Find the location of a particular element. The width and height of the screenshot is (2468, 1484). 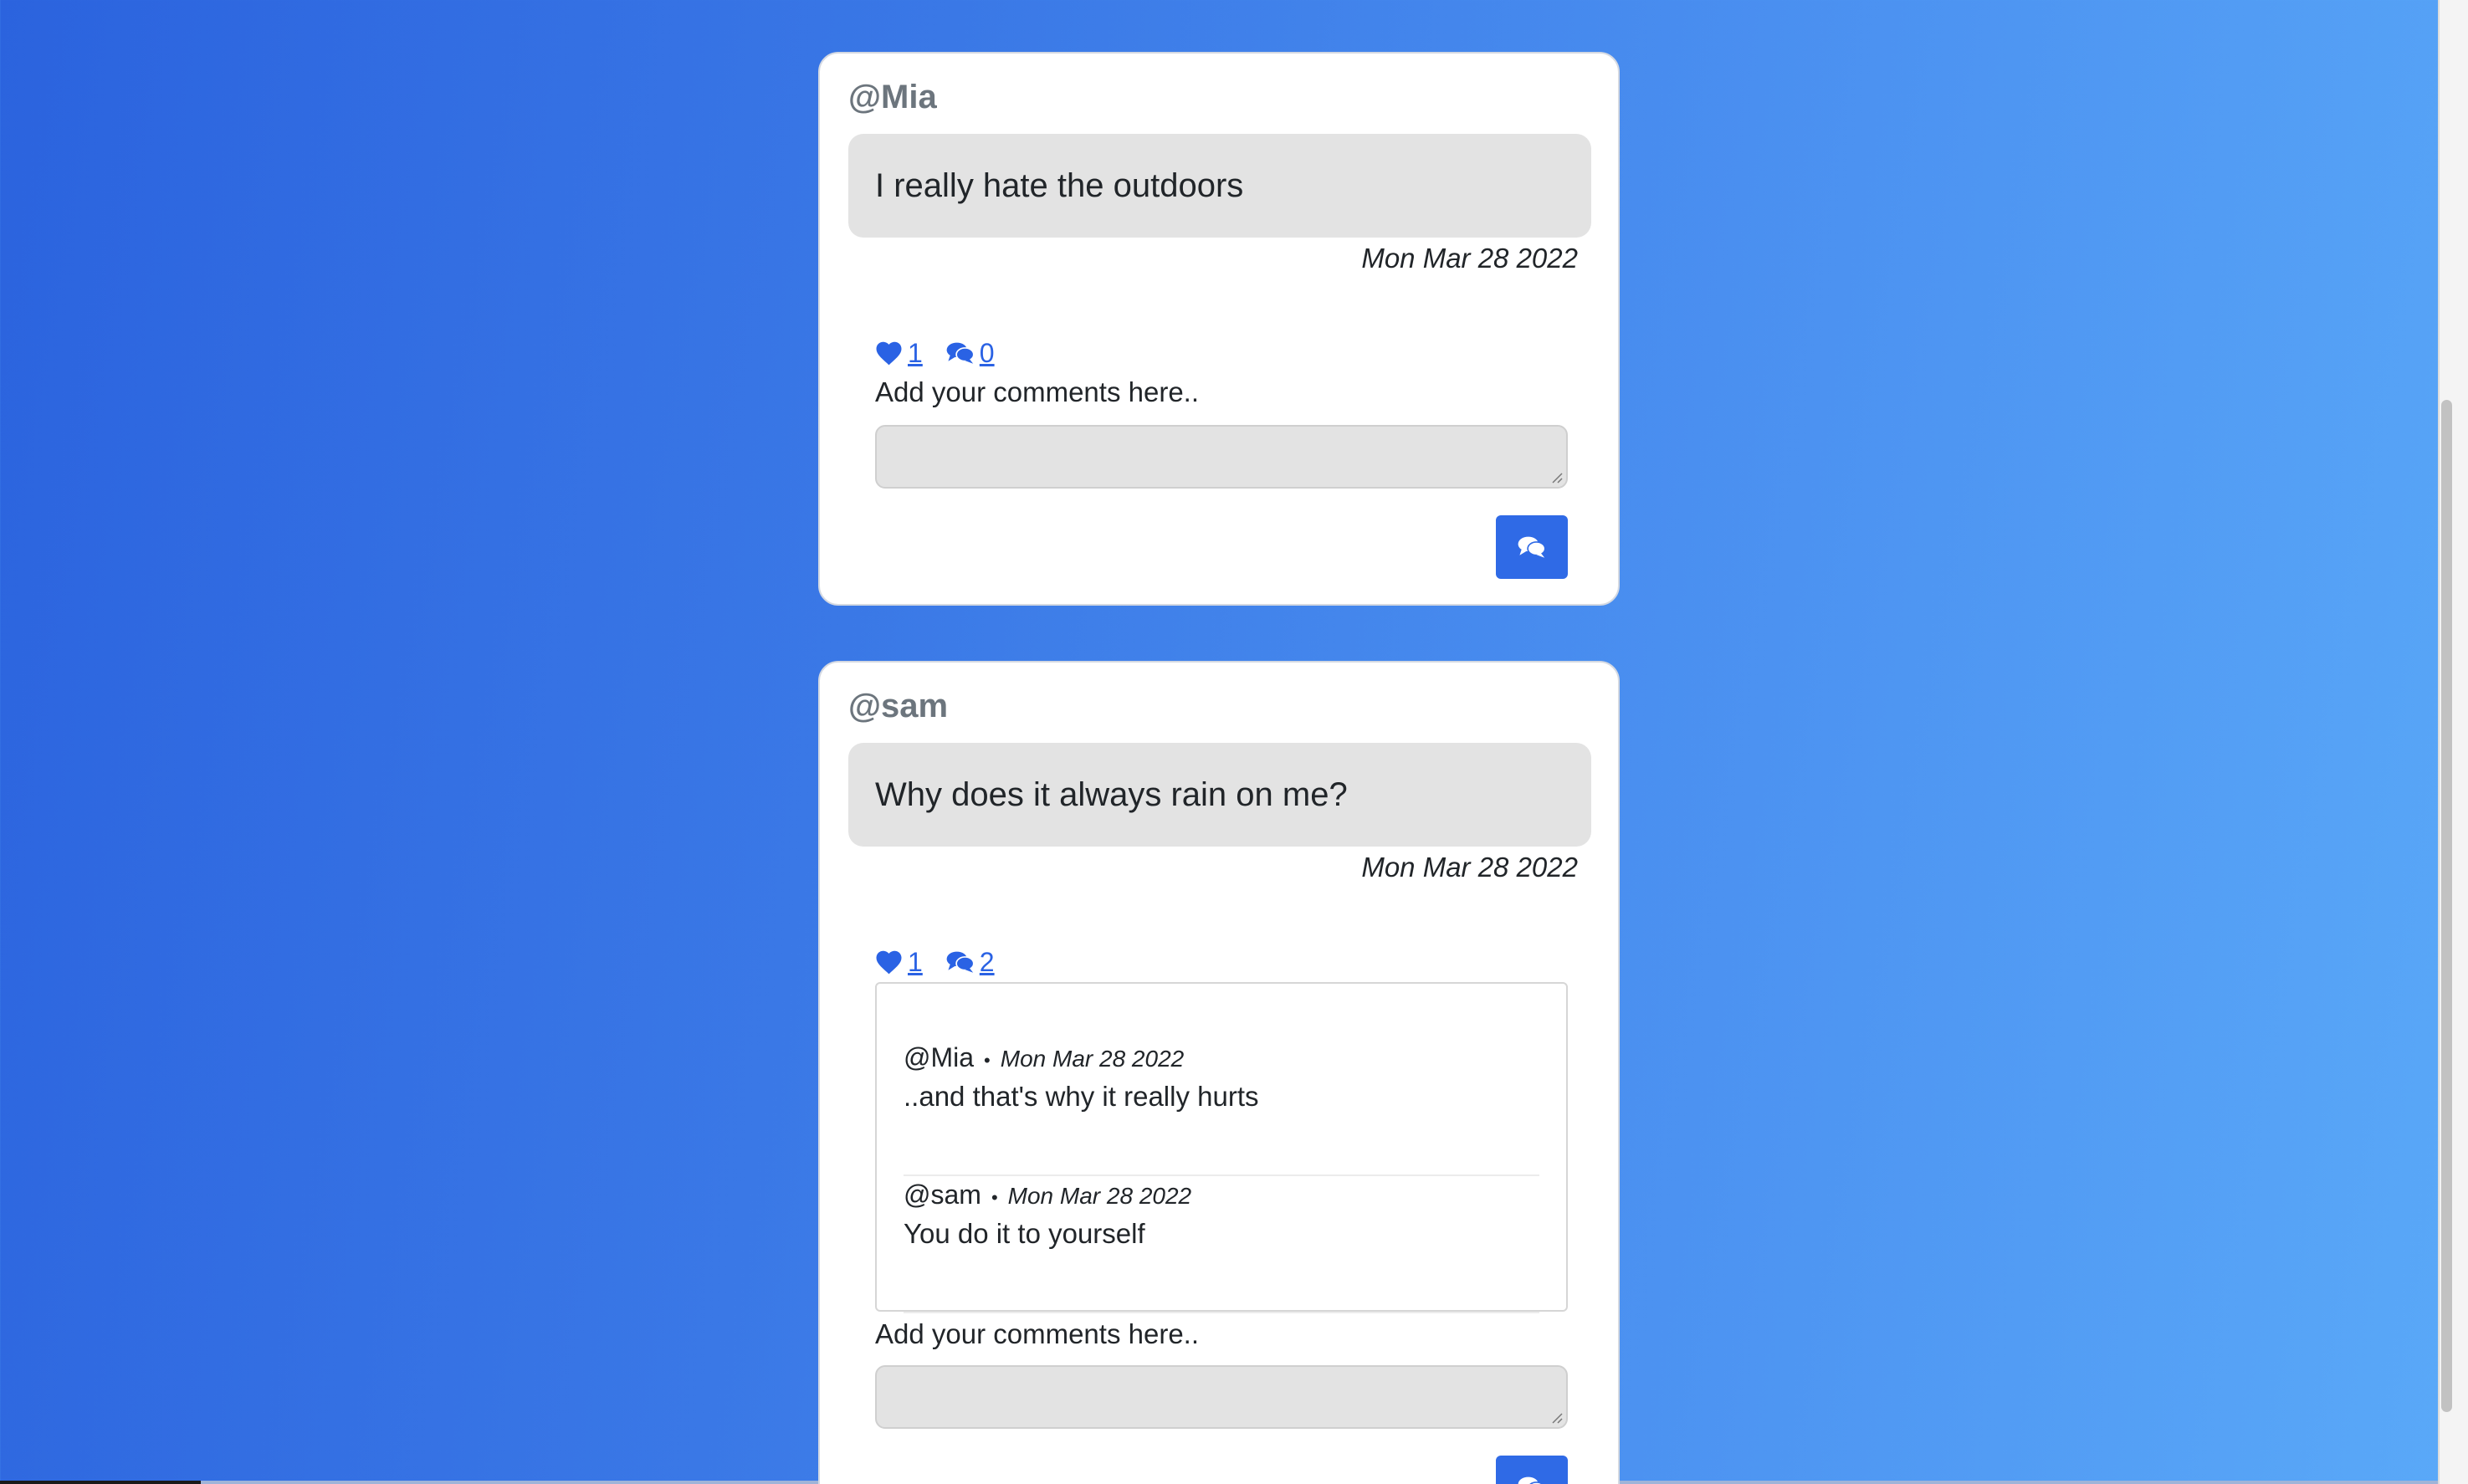

comment-text: ..and that's why it really hurts is located at coordinates (1081, 1096).